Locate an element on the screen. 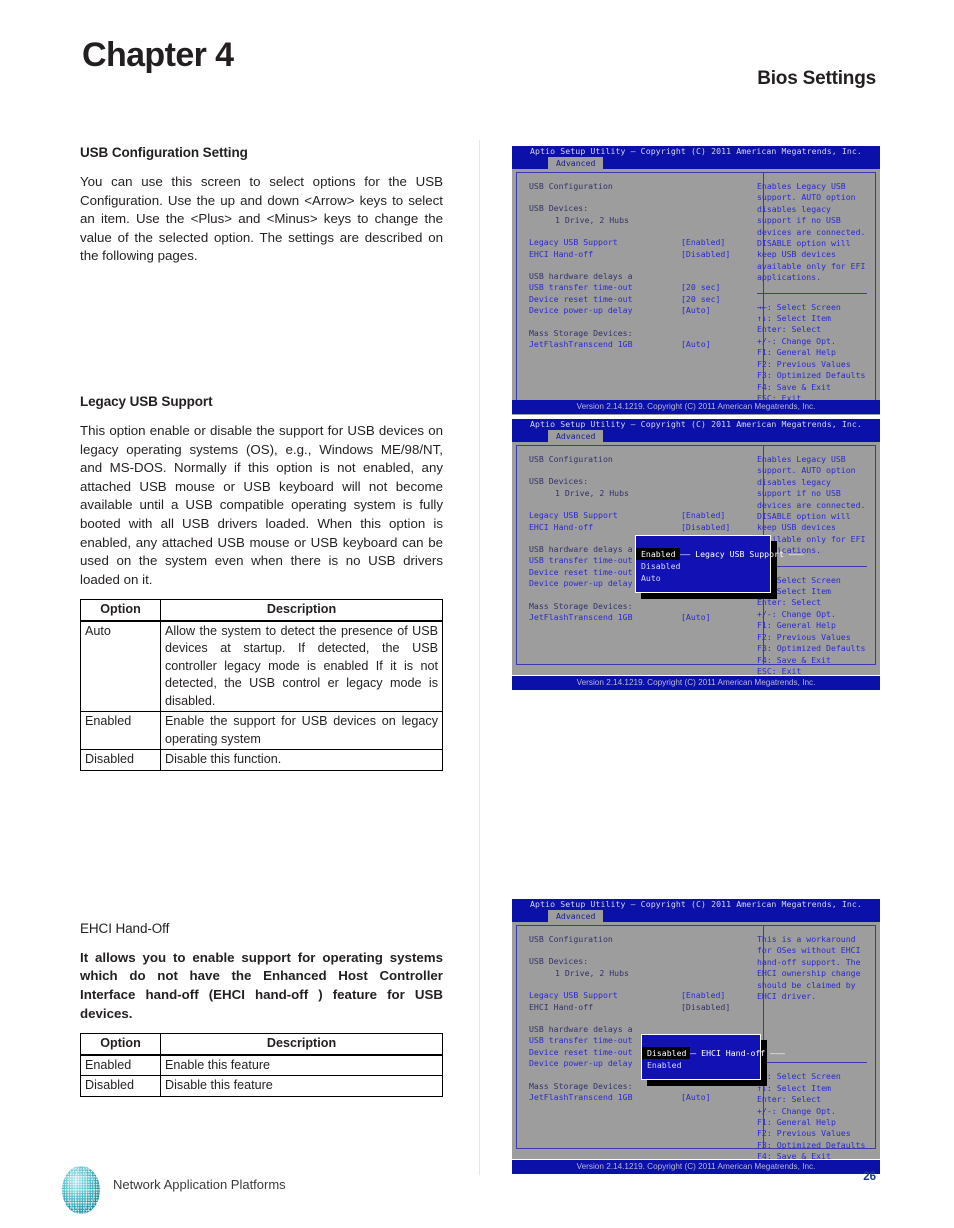  bios-key-change-opt: +/-: Change Opt. is located at coordinates (796, 1110).